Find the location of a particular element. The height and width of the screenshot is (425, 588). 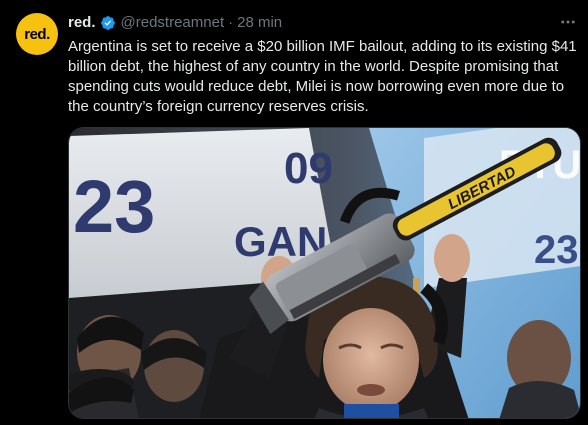

banner-right-numbers: 23 is located at coordinates (556, 250).